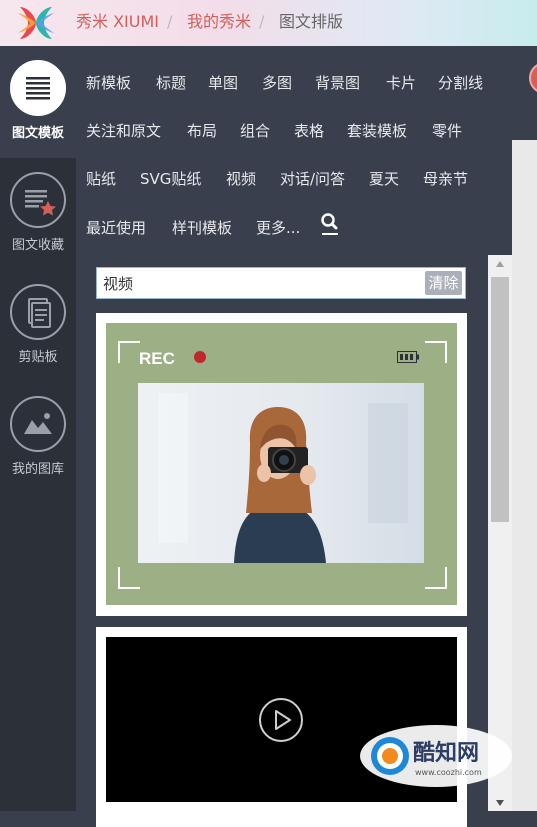 The width and height of the screenshot is (537, 827). I want to click on category-parts: 零件, so click(447, 130).